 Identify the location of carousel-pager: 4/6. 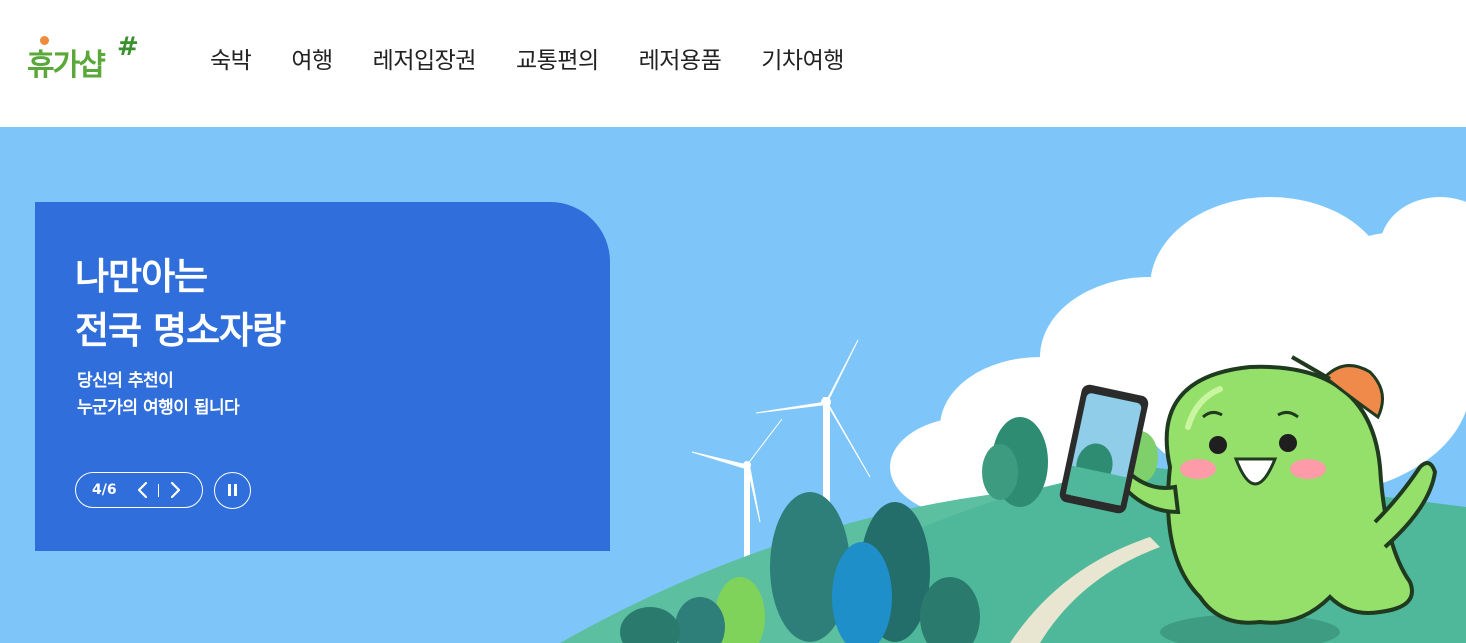
(139, 490).